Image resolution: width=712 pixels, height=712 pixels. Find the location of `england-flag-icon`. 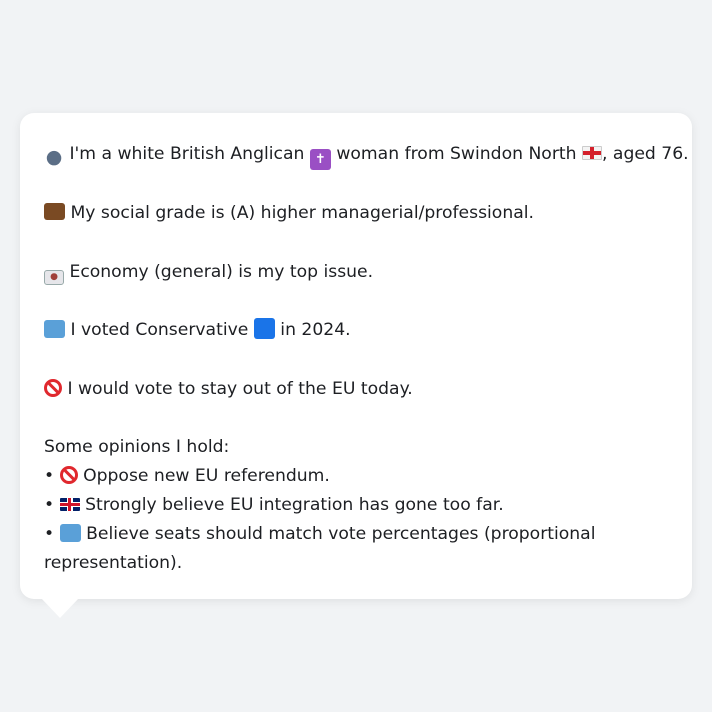

england-flag-icon is located at coordinates (591, 153).